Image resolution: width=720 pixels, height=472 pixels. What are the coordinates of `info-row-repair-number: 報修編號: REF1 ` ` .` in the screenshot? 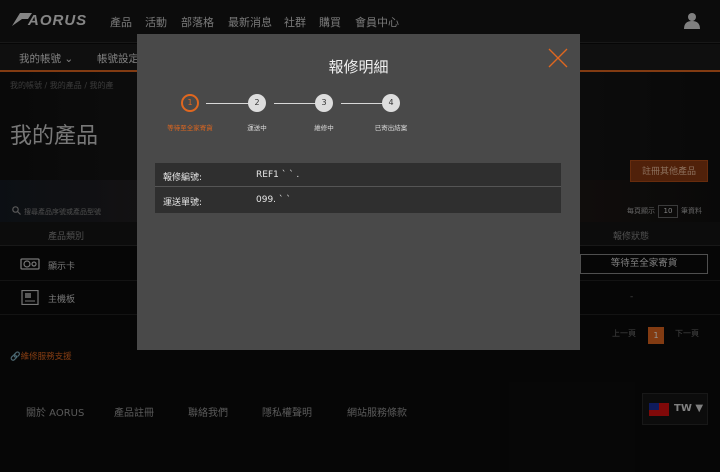 It's located at (358, 175).